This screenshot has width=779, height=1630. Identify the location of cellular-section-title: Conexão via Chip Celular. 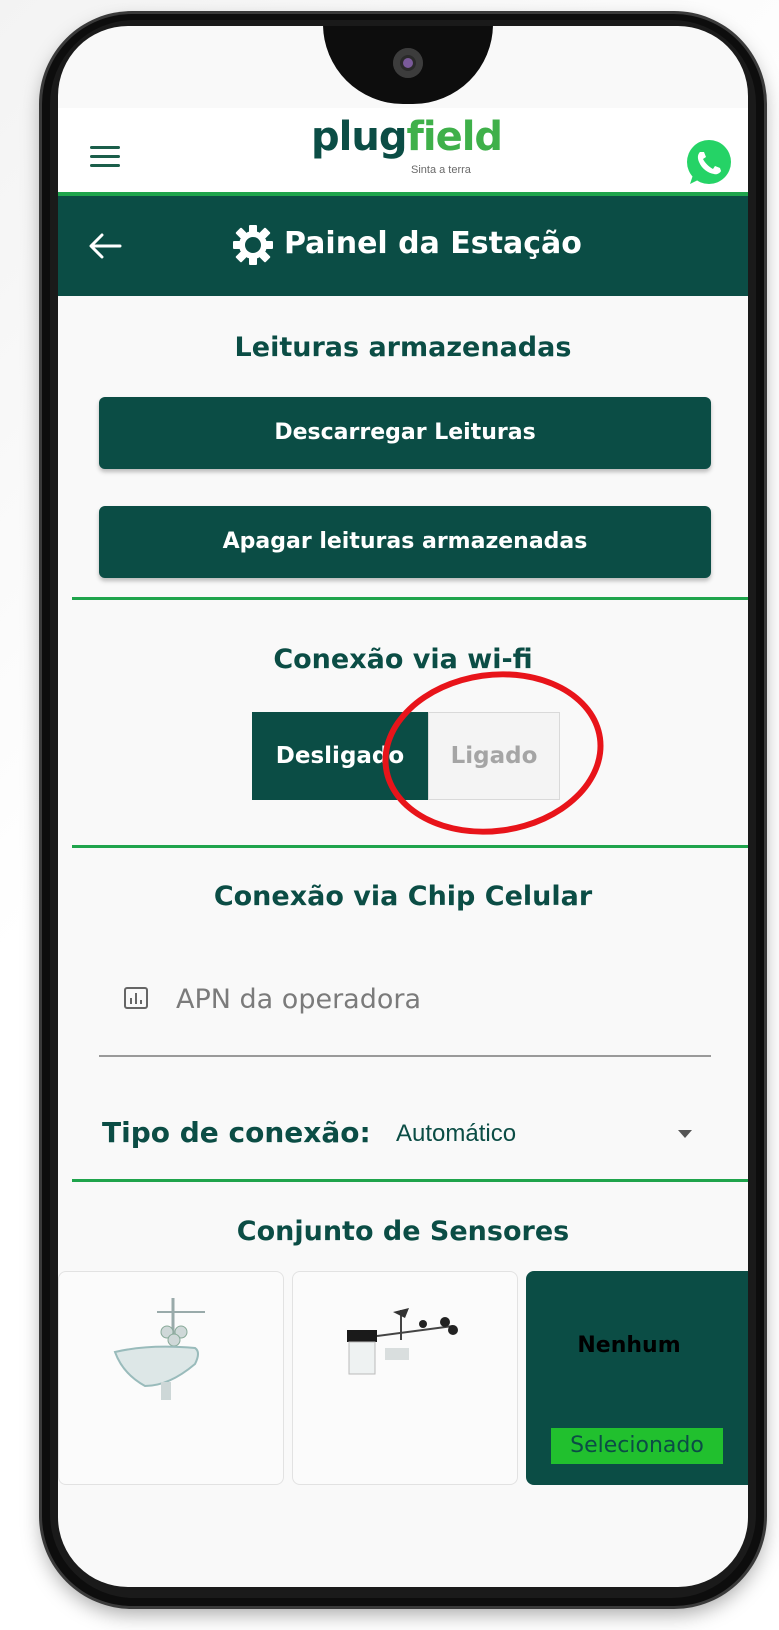
(403, 896).